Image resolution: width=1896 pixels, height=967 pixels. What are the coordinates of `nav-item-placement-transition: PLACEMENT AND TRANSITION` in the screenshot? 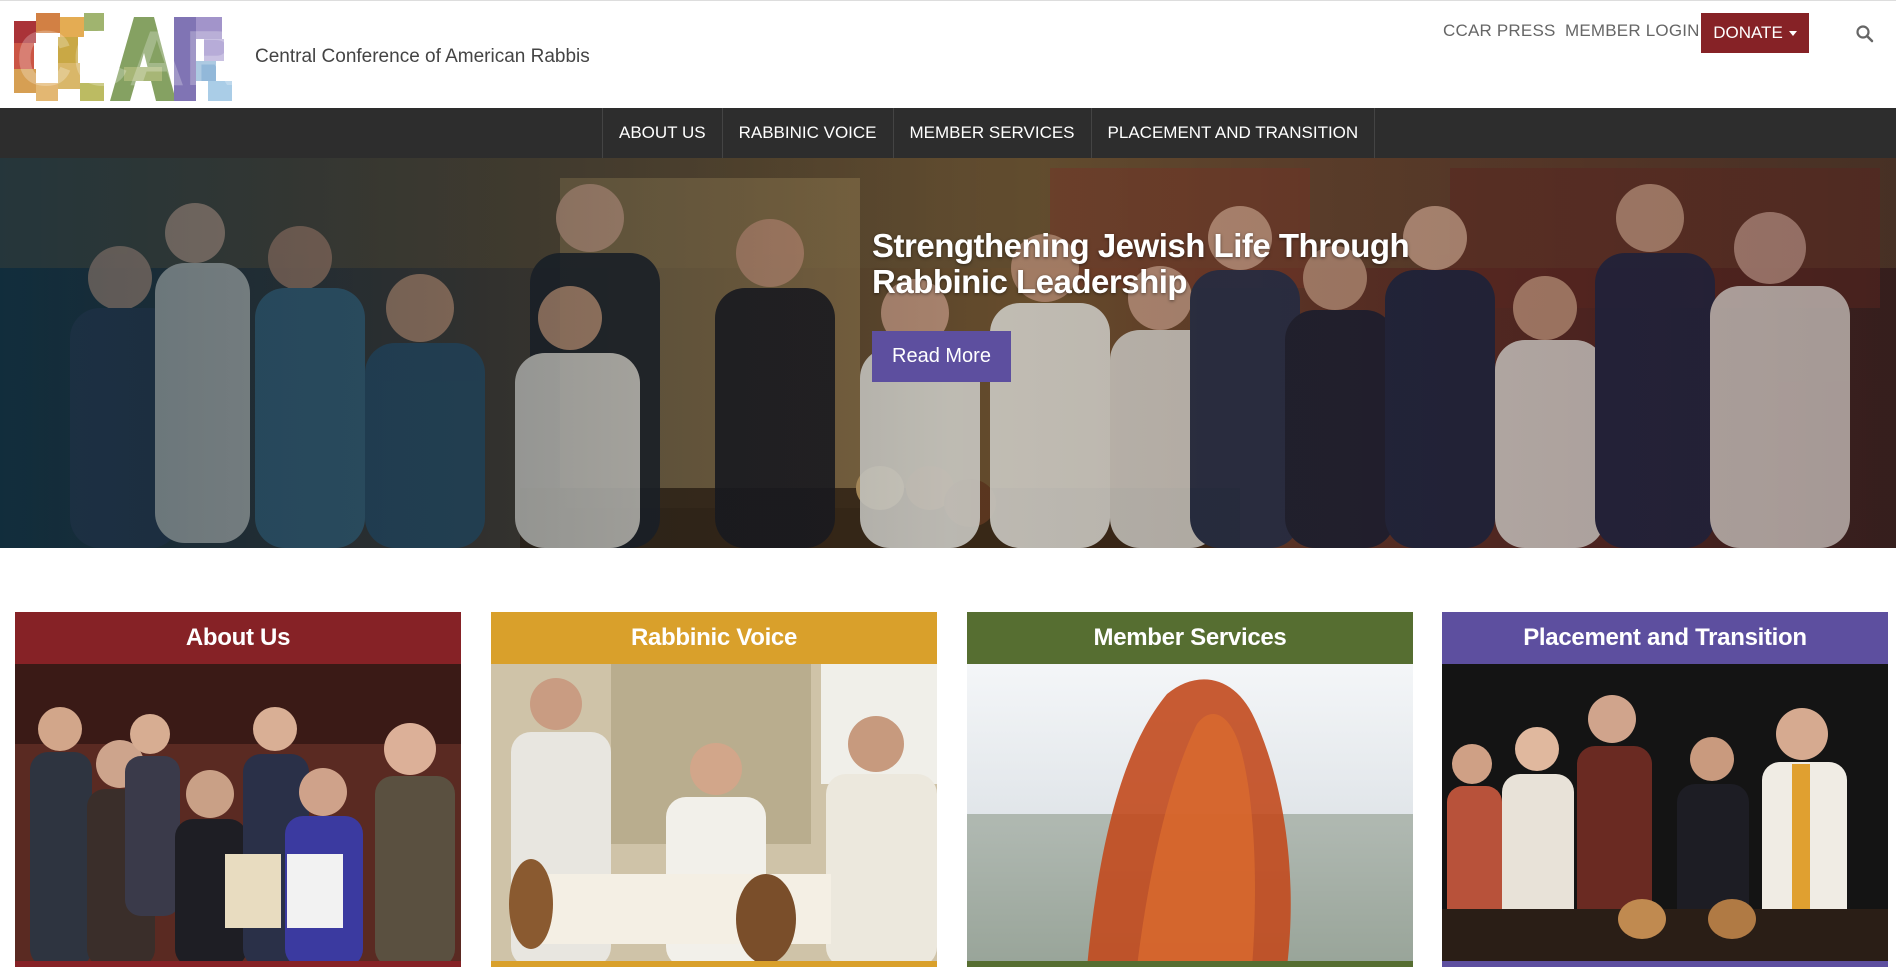 It's located at (1234, 133).